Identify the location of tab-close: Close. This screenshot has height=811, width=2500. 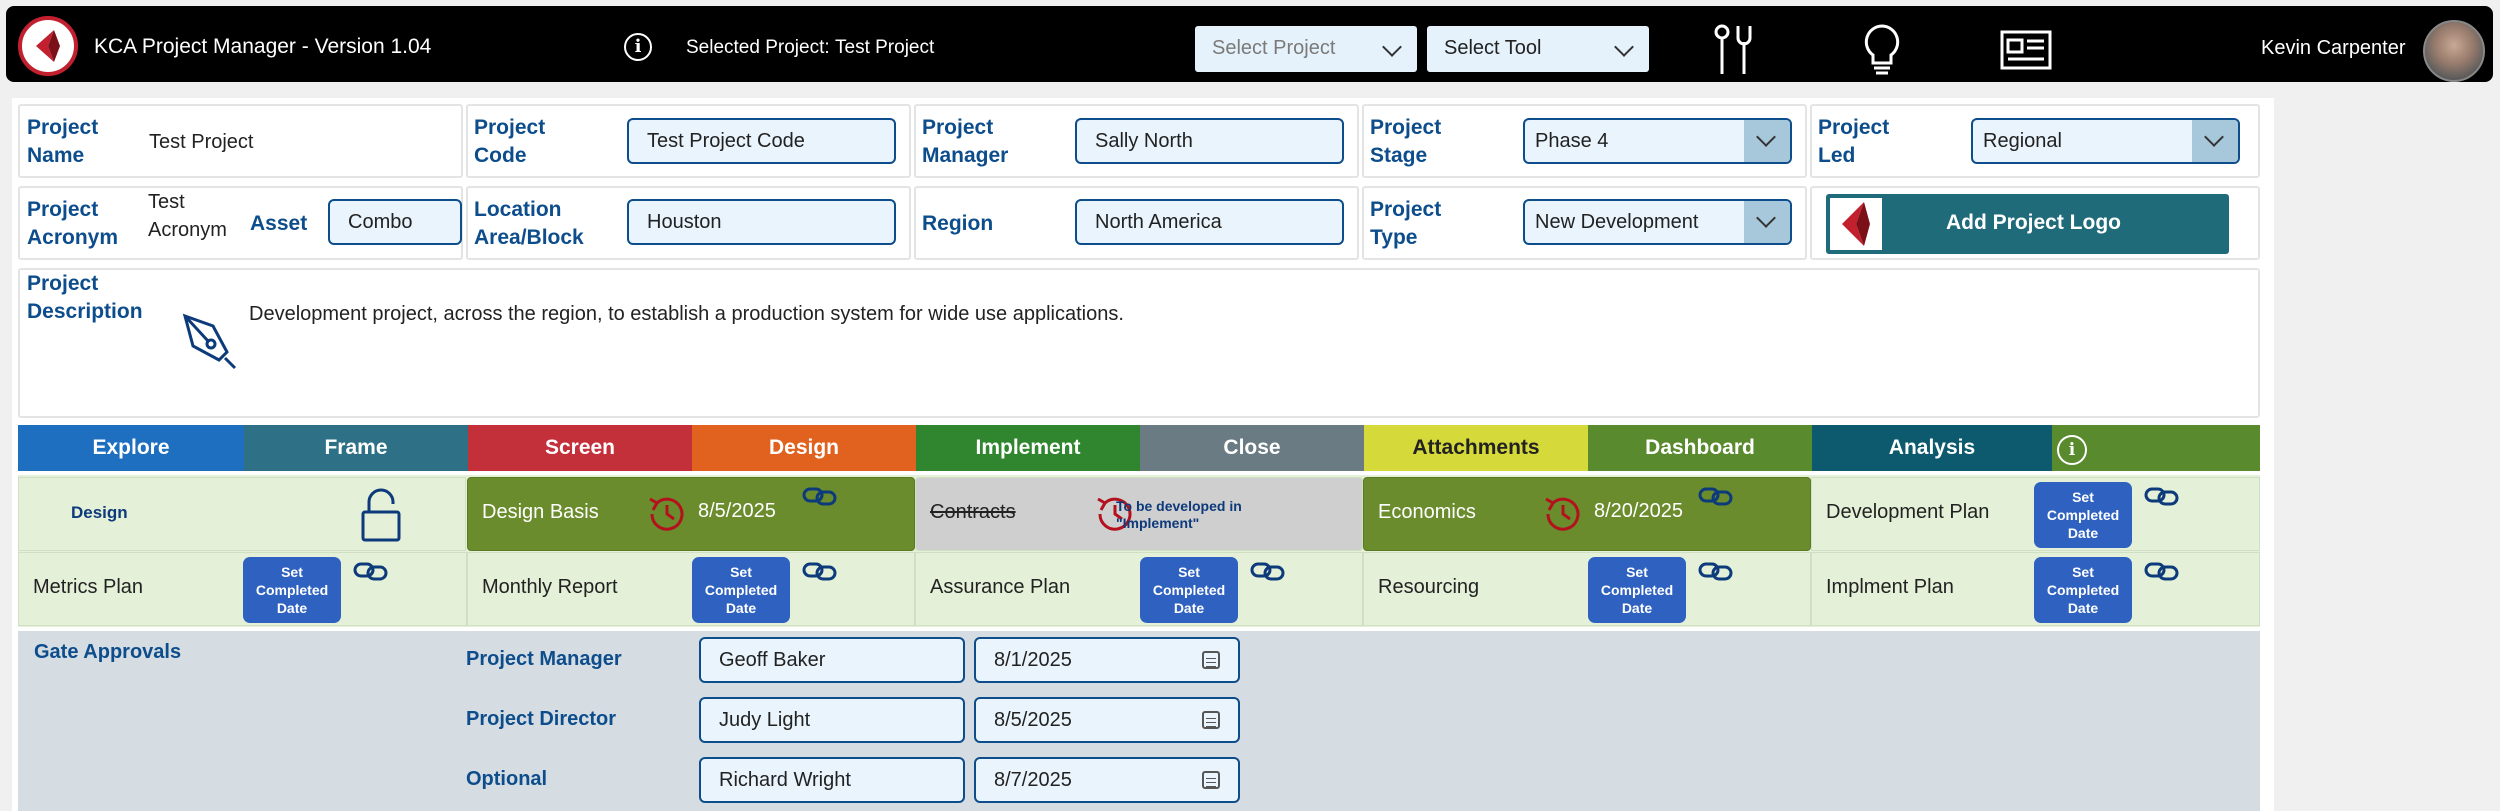
(1252, 448).